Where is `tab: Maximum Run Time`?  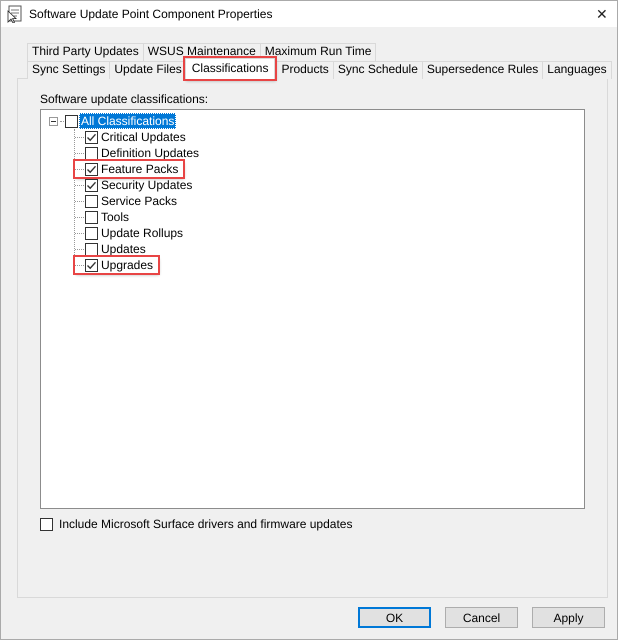 tab: Maximum Run Time is located at coordinates (318, 52).